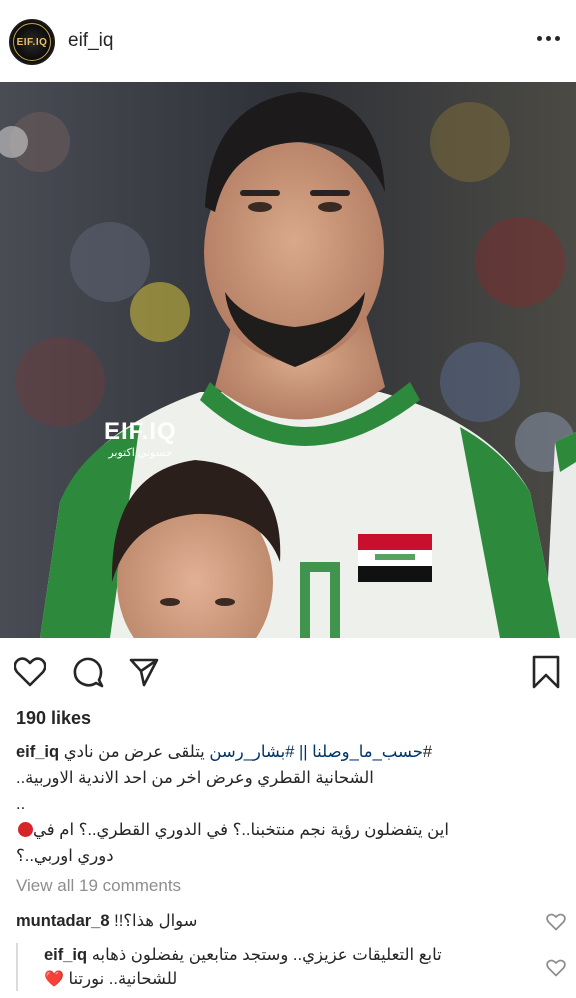  I want to click on share-icon, so click(144, 672).